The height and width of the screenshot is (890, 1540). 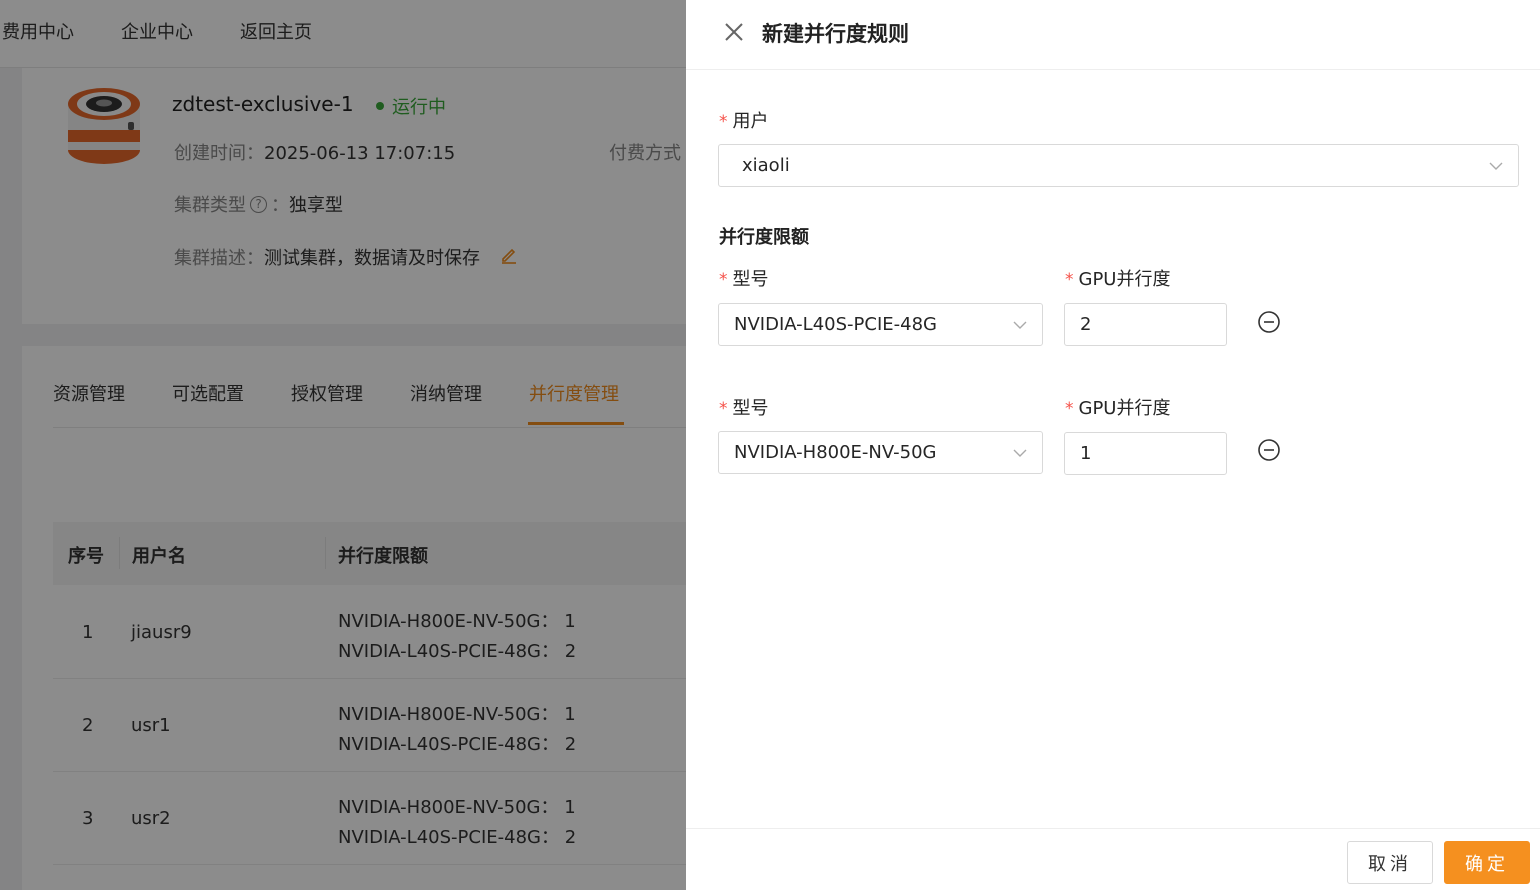 What do you see at coordinates (835, 34) in the screenshot?
I see `drawer-title: 新建并行度规则` at bounding box center [835, 34].